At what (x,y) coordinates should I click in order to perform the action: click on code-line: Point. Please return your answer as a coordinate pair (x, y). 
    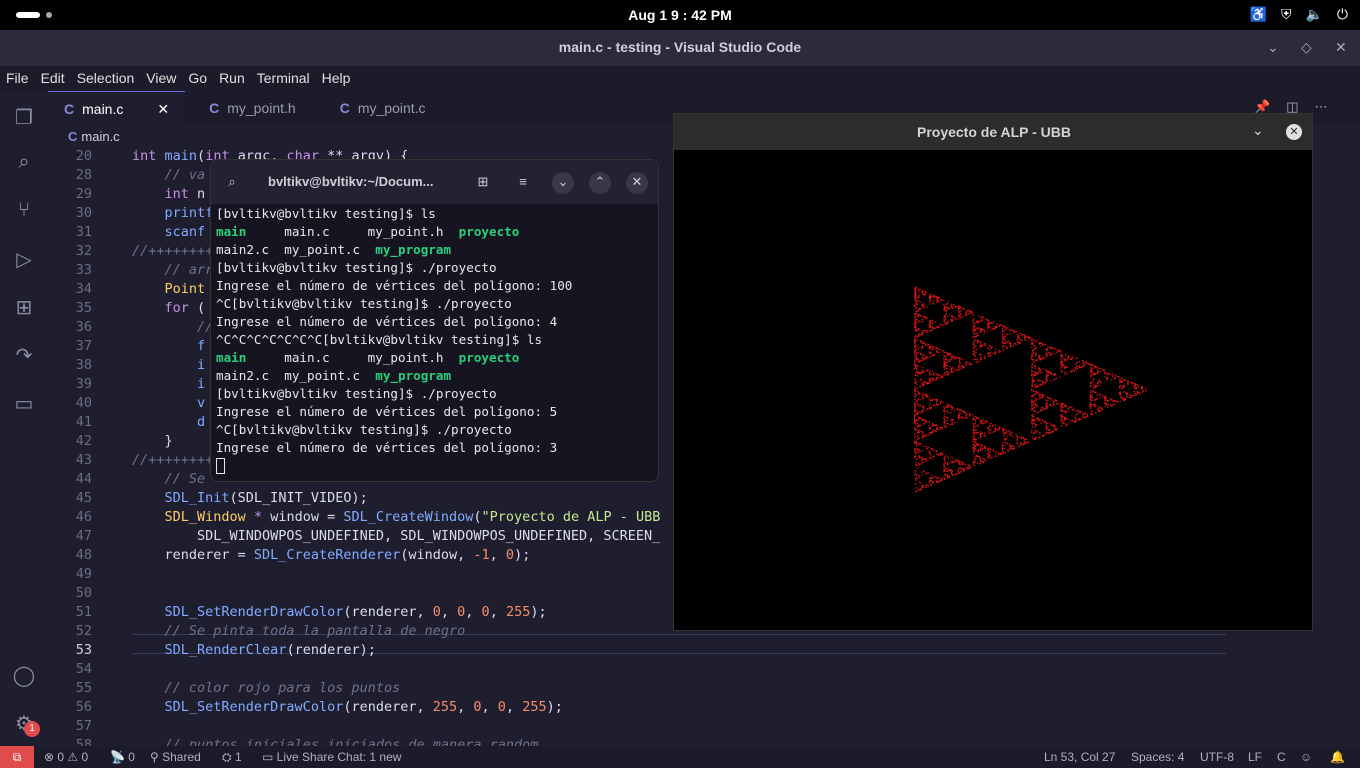
    Looking at the image, I should click on (169, 289).